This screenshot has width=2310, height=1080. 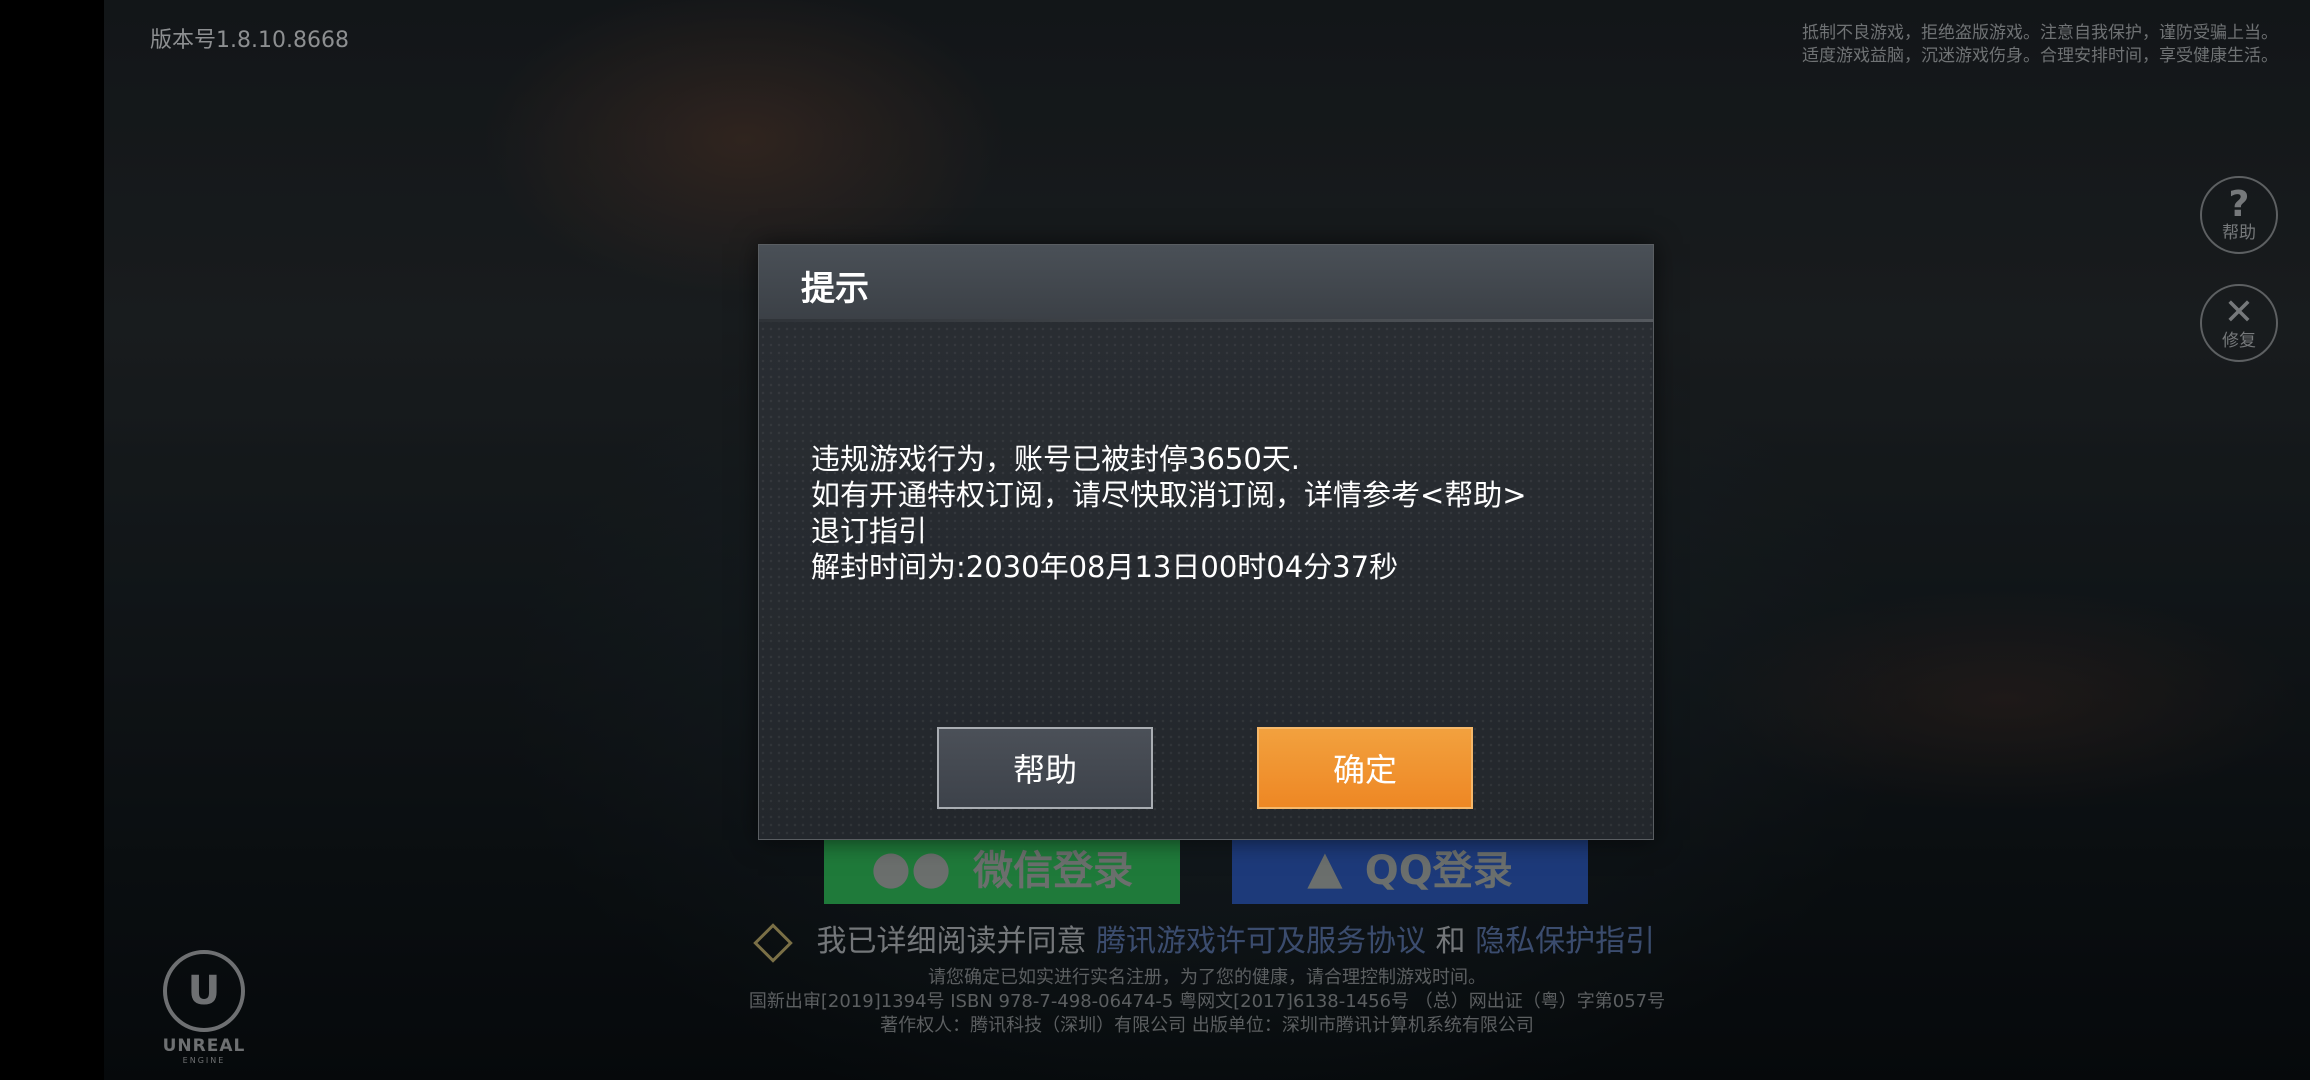 I want to click on dialog-title: 提示, so click(x=835, y=289).